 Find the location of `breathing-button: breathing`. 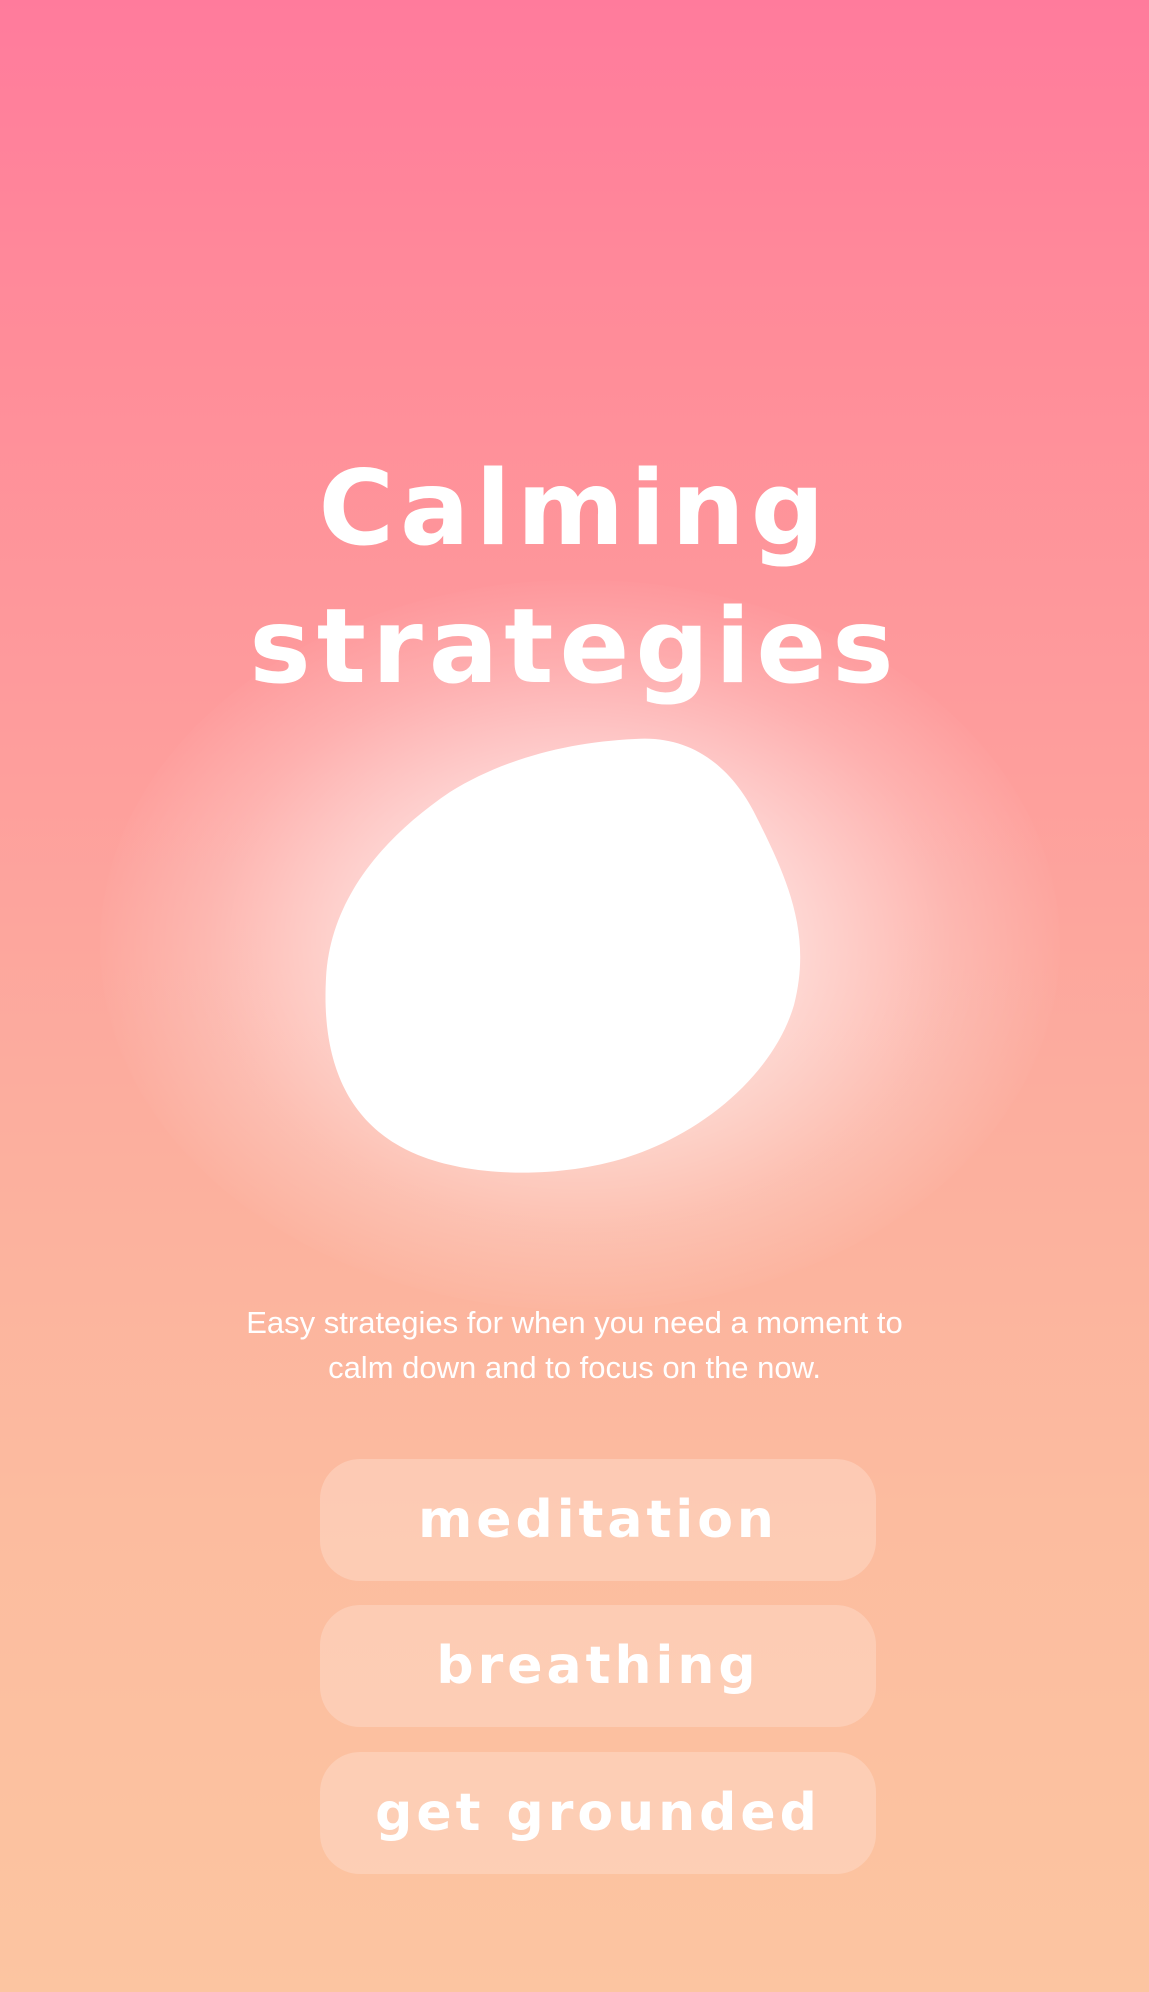

breathing-button: breathing is located at coordinates (598, 1666).